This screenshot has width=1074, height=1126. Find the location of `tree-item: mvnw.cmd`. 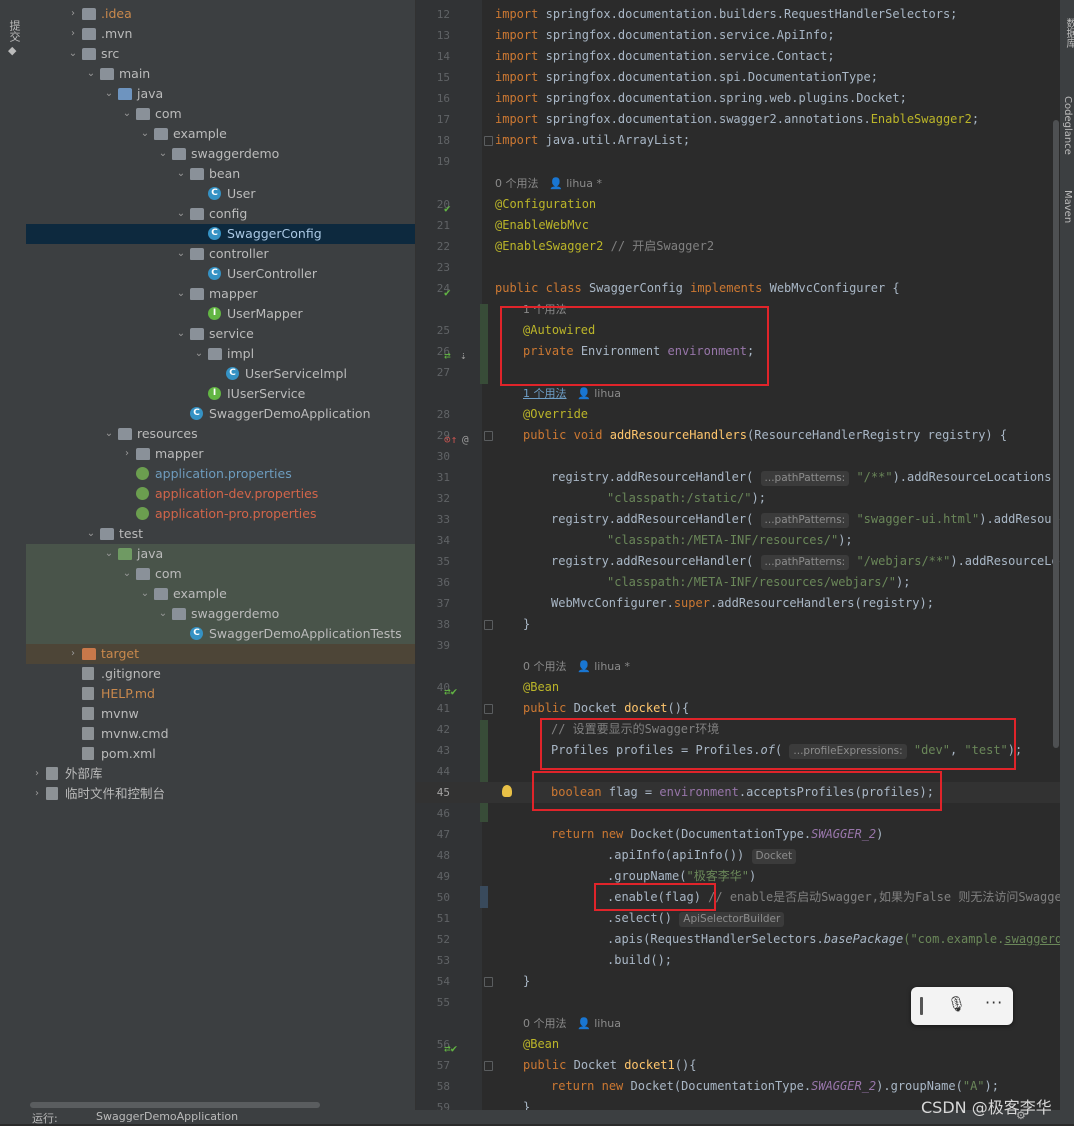

tree-item: mvnw.cmd is located at coordinates (220, 734).